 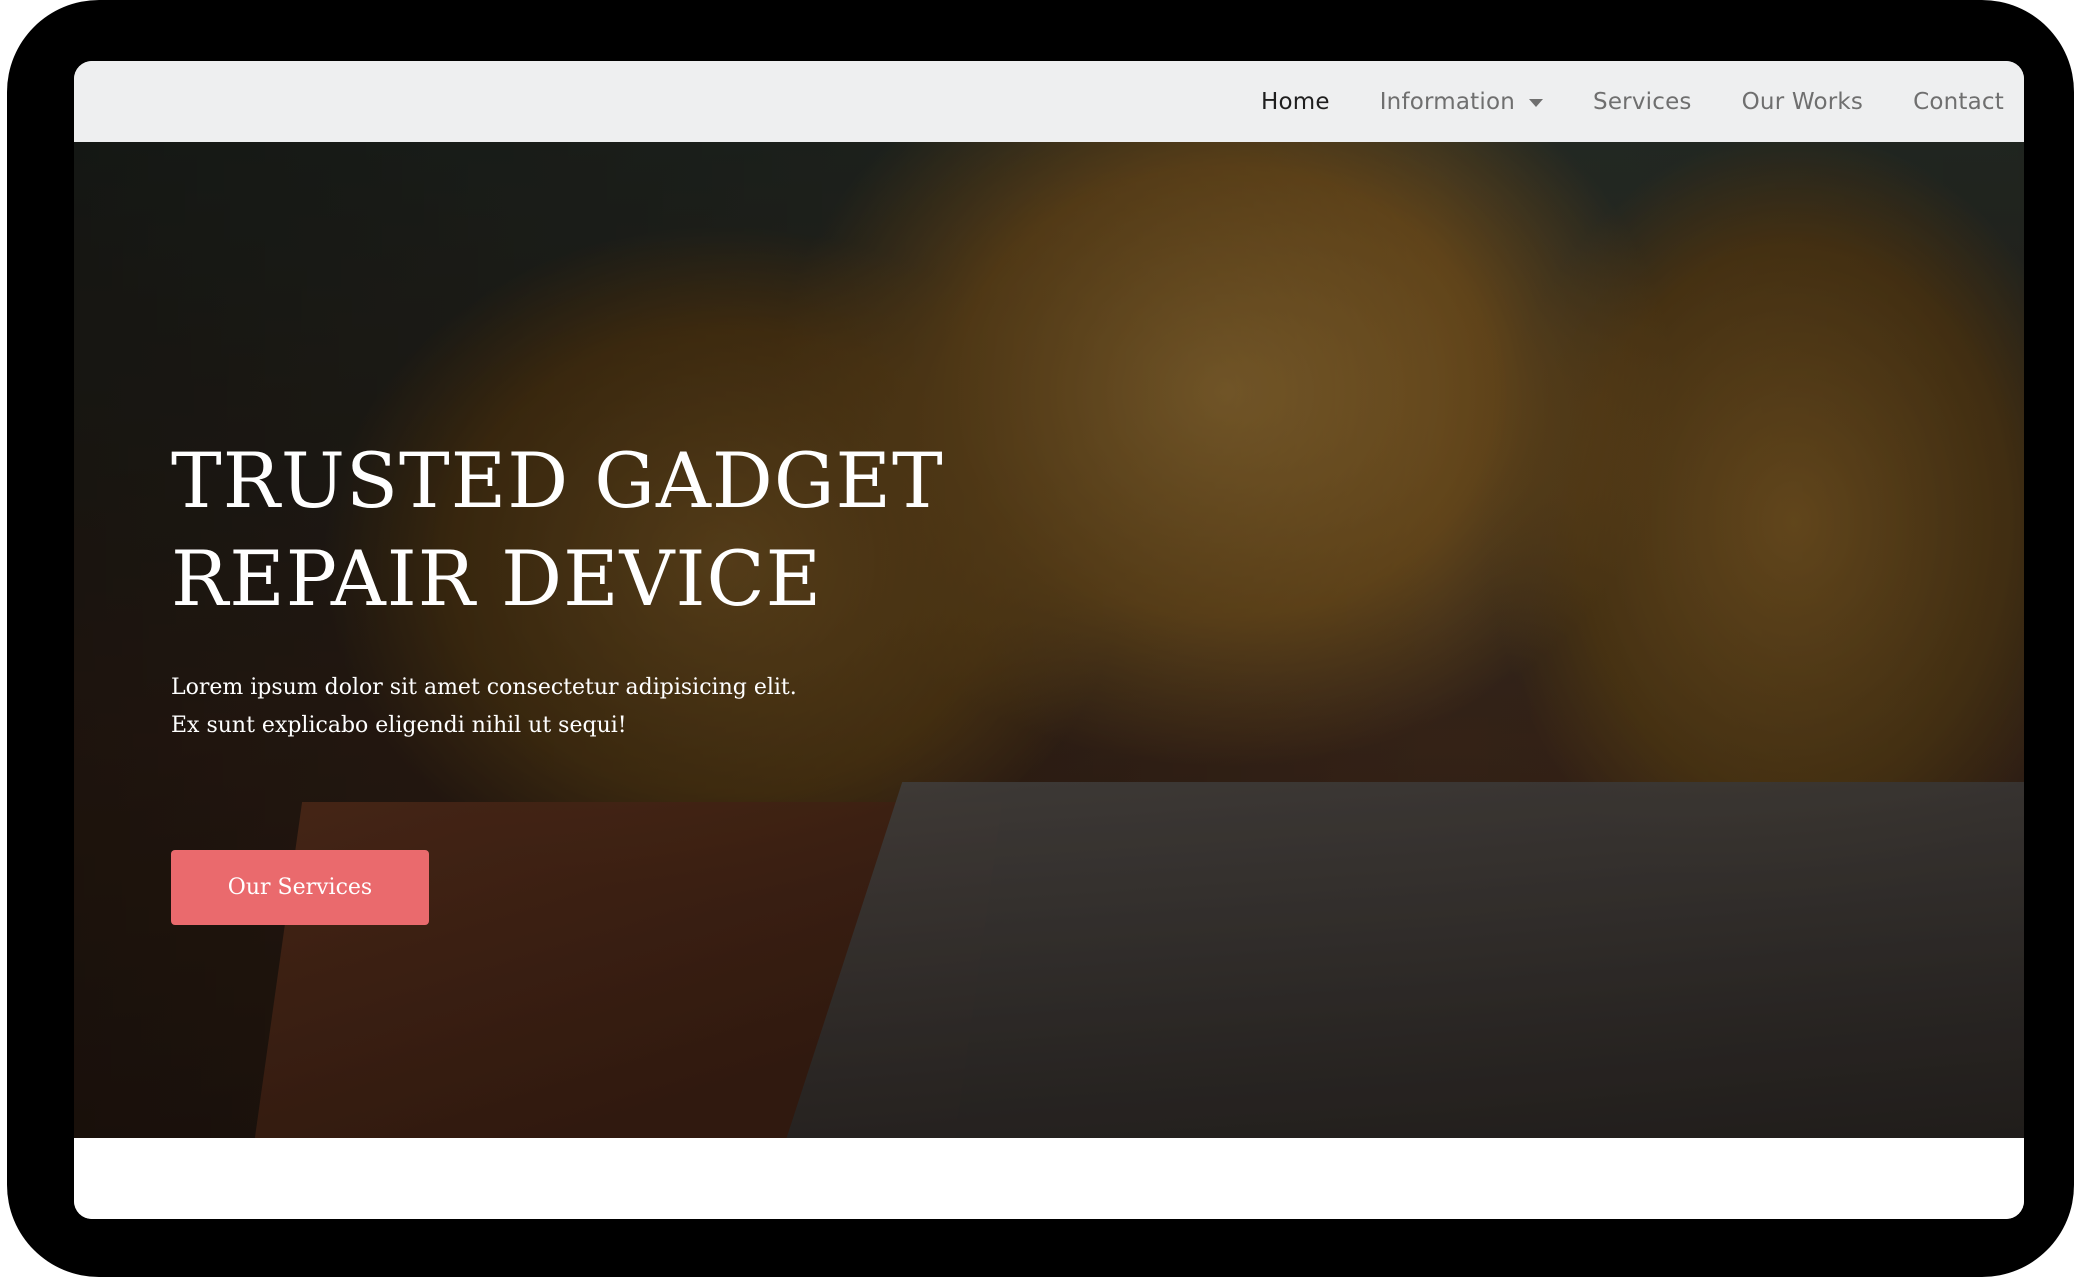 What do you see at coordinates (621, 530) in the screenshot?
I see `hero-title: TRUSTED GADGET REPAIR DEVICE` at bounding box center [621, 530].